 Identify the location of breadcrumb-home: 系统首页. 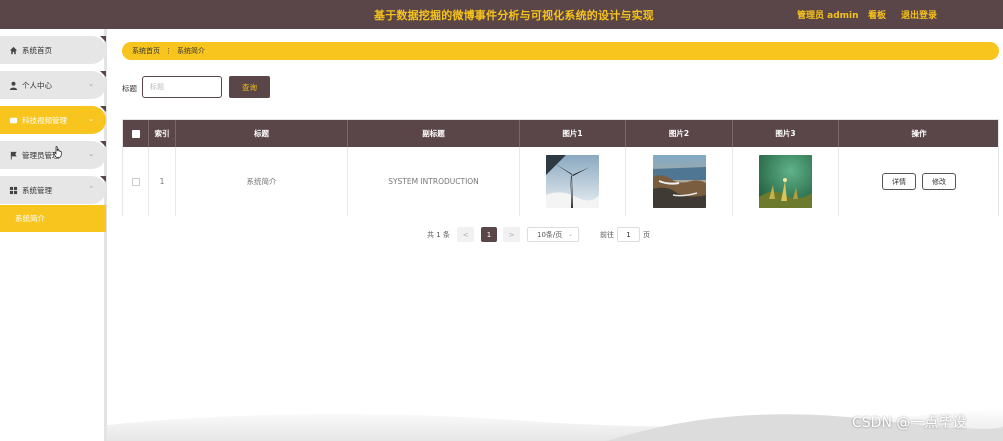
(146, 51).